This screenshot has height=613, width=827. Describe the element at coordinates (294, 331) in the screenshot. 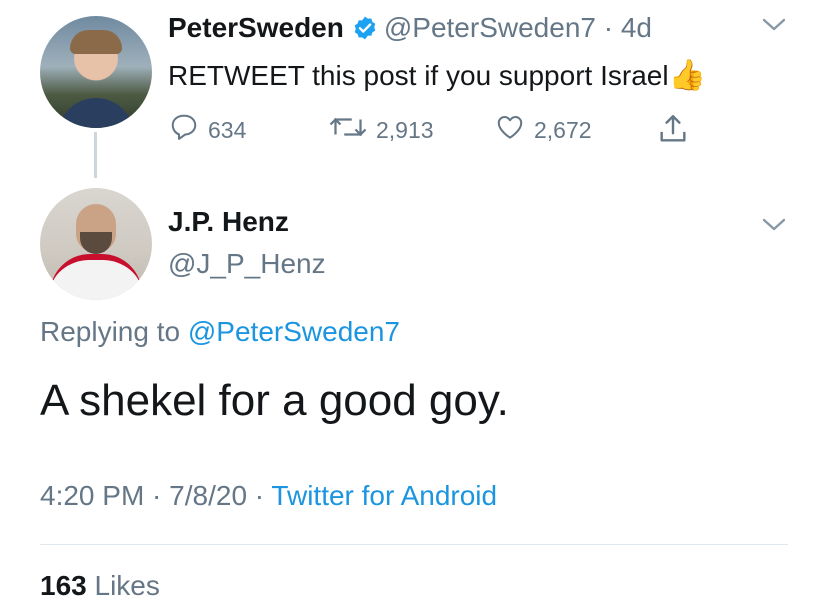

I see `replying-to-link: @PeterSweden7` at that location.